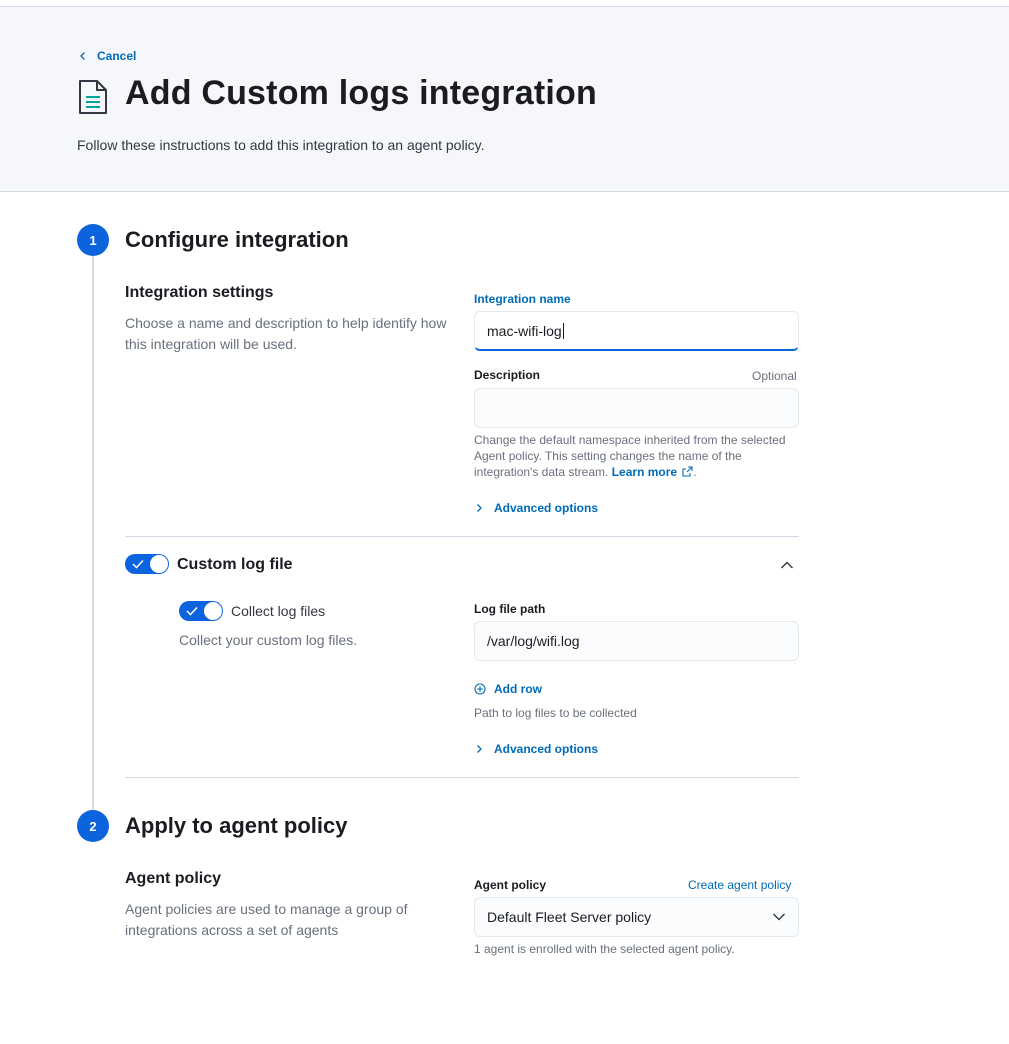 This screenshot has width=1009, height=1044. I want to click on cancel-link: Cancel, so click(107, 56).